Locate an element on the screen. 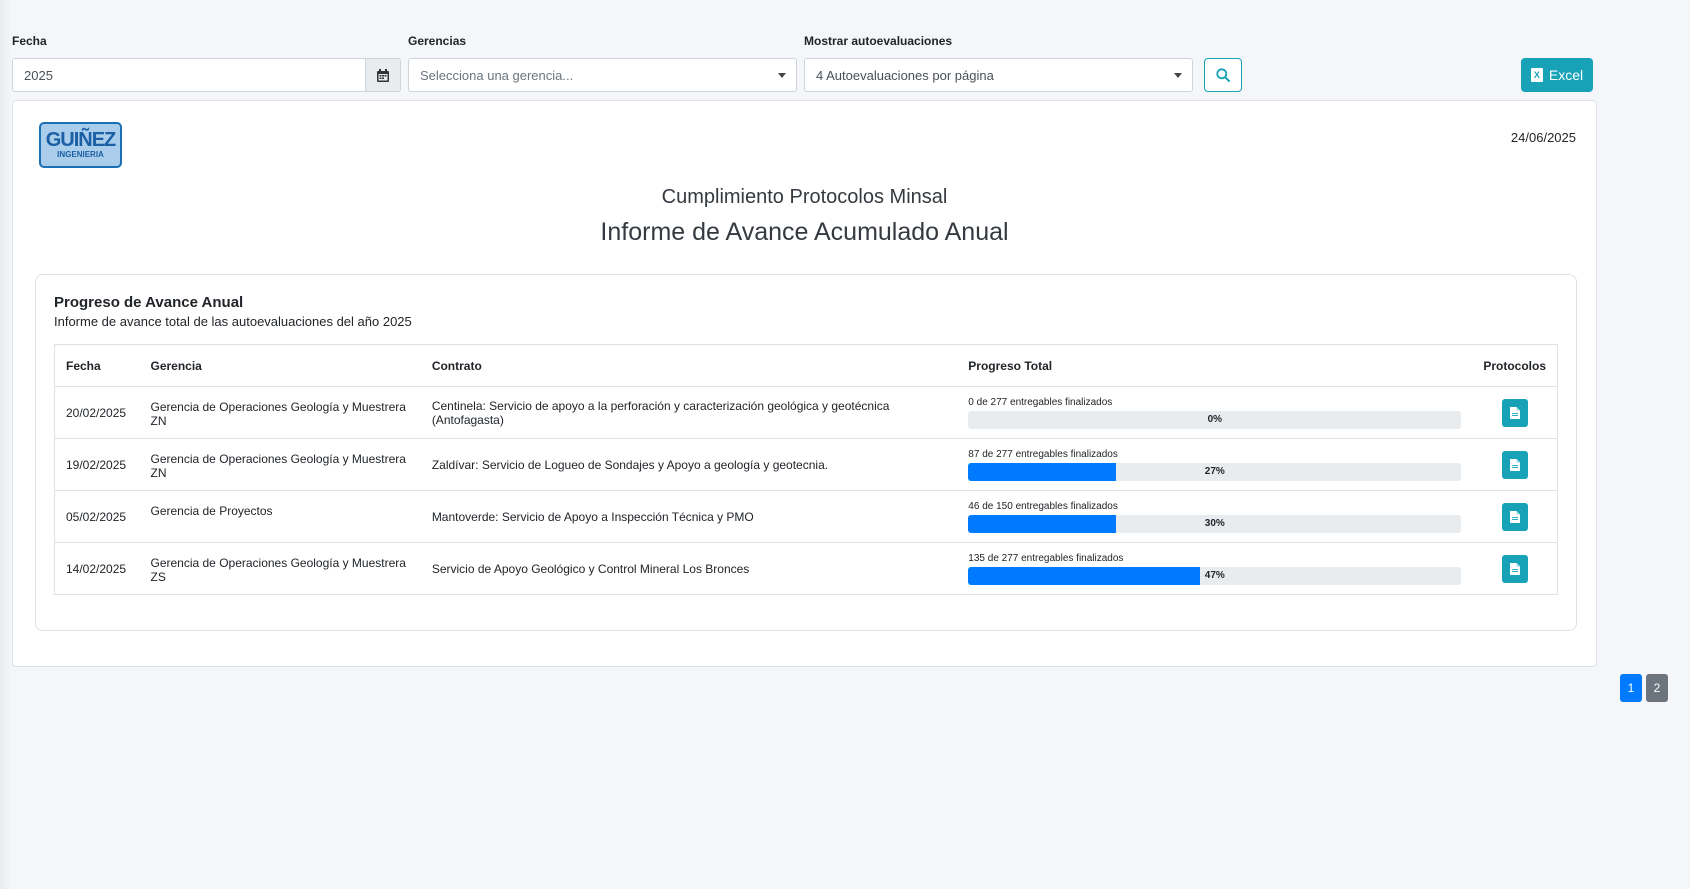 This screenshot has width=1690, height=889. page-button-1: 1 is located at coordinates (1631, 688).